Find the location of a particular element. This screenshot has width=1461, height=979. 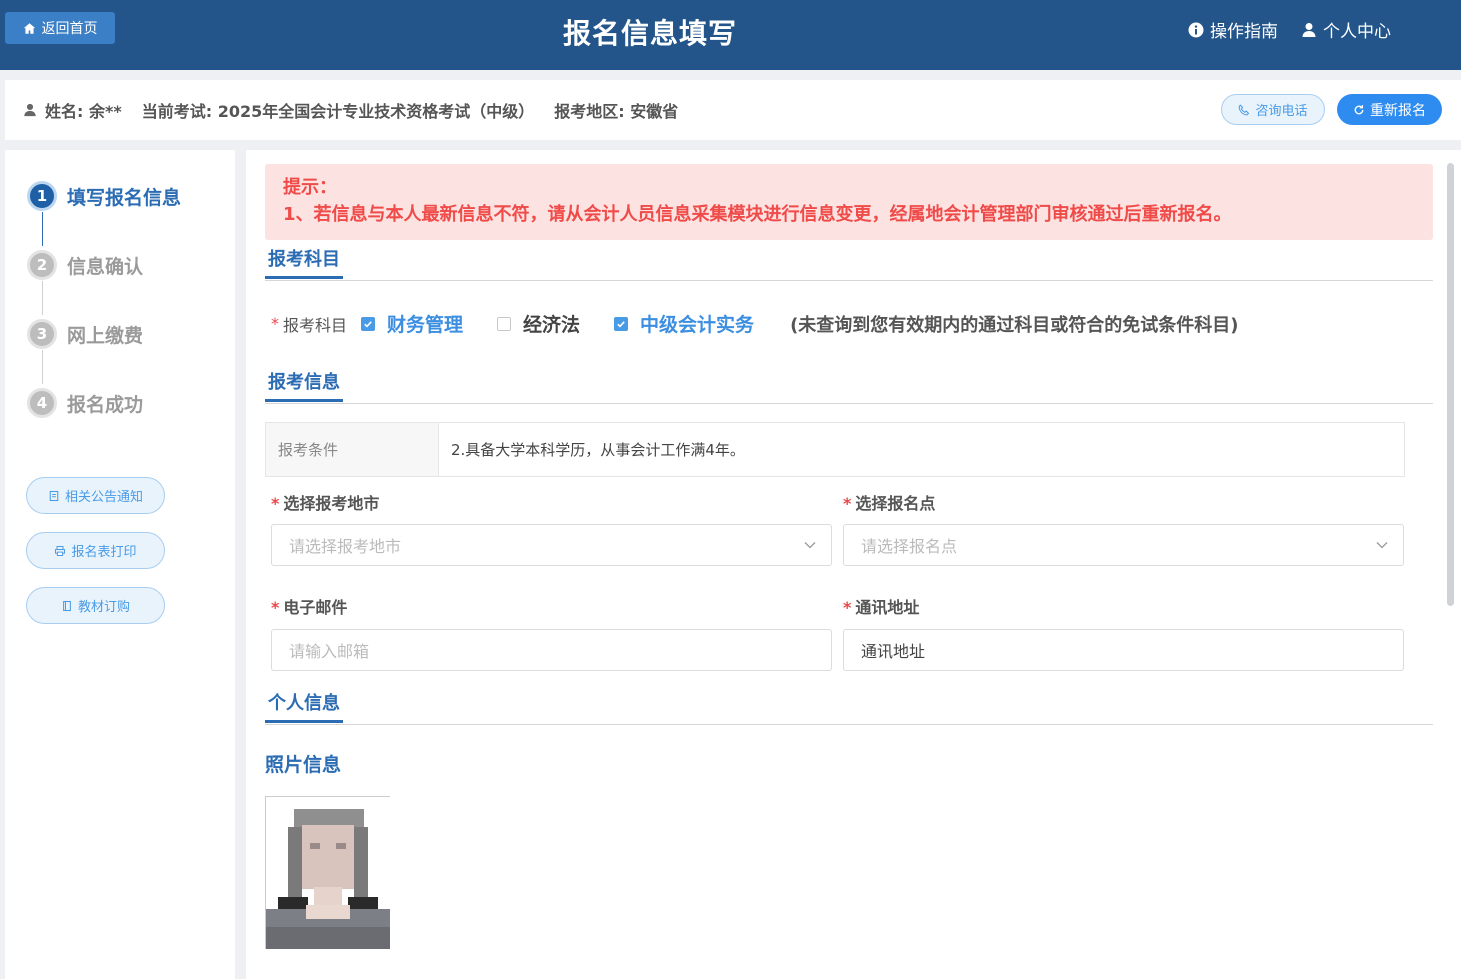

city-field-label: * 选择报考地市 is located at coordinates (325, 502).